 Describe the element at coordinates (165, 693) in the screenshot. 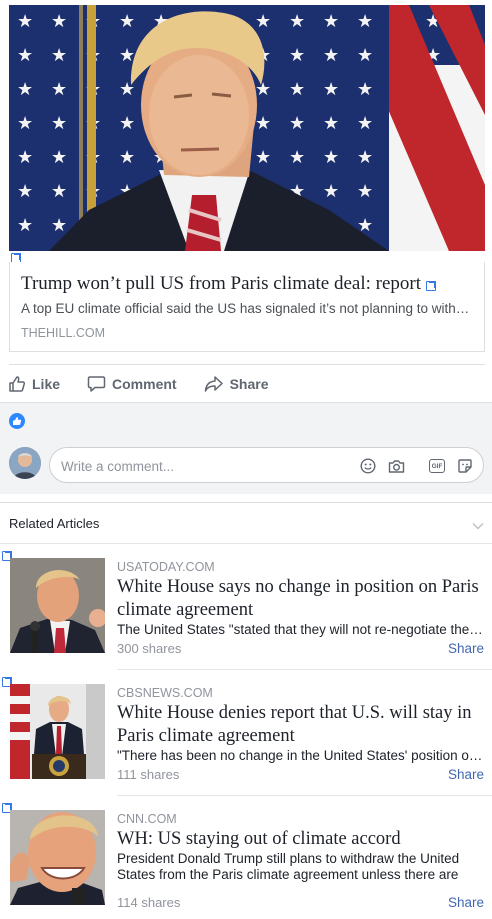

I see `article-domain: CBSNEWS.COM` at that location.